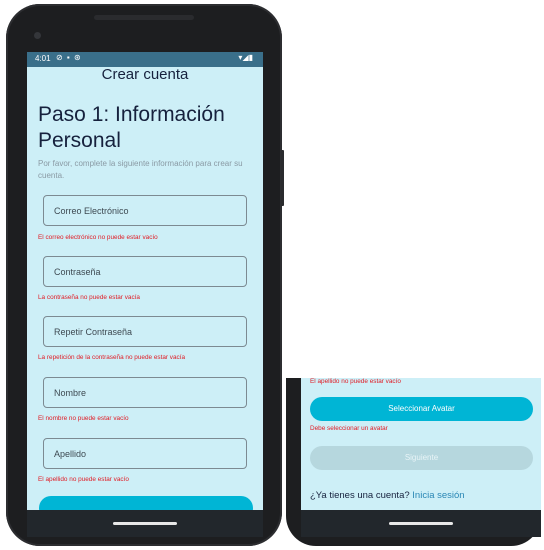 This screenshot has height=550, width=544. I want to click on signal-battery-icon: ▾◢▮, so click(245, 57).